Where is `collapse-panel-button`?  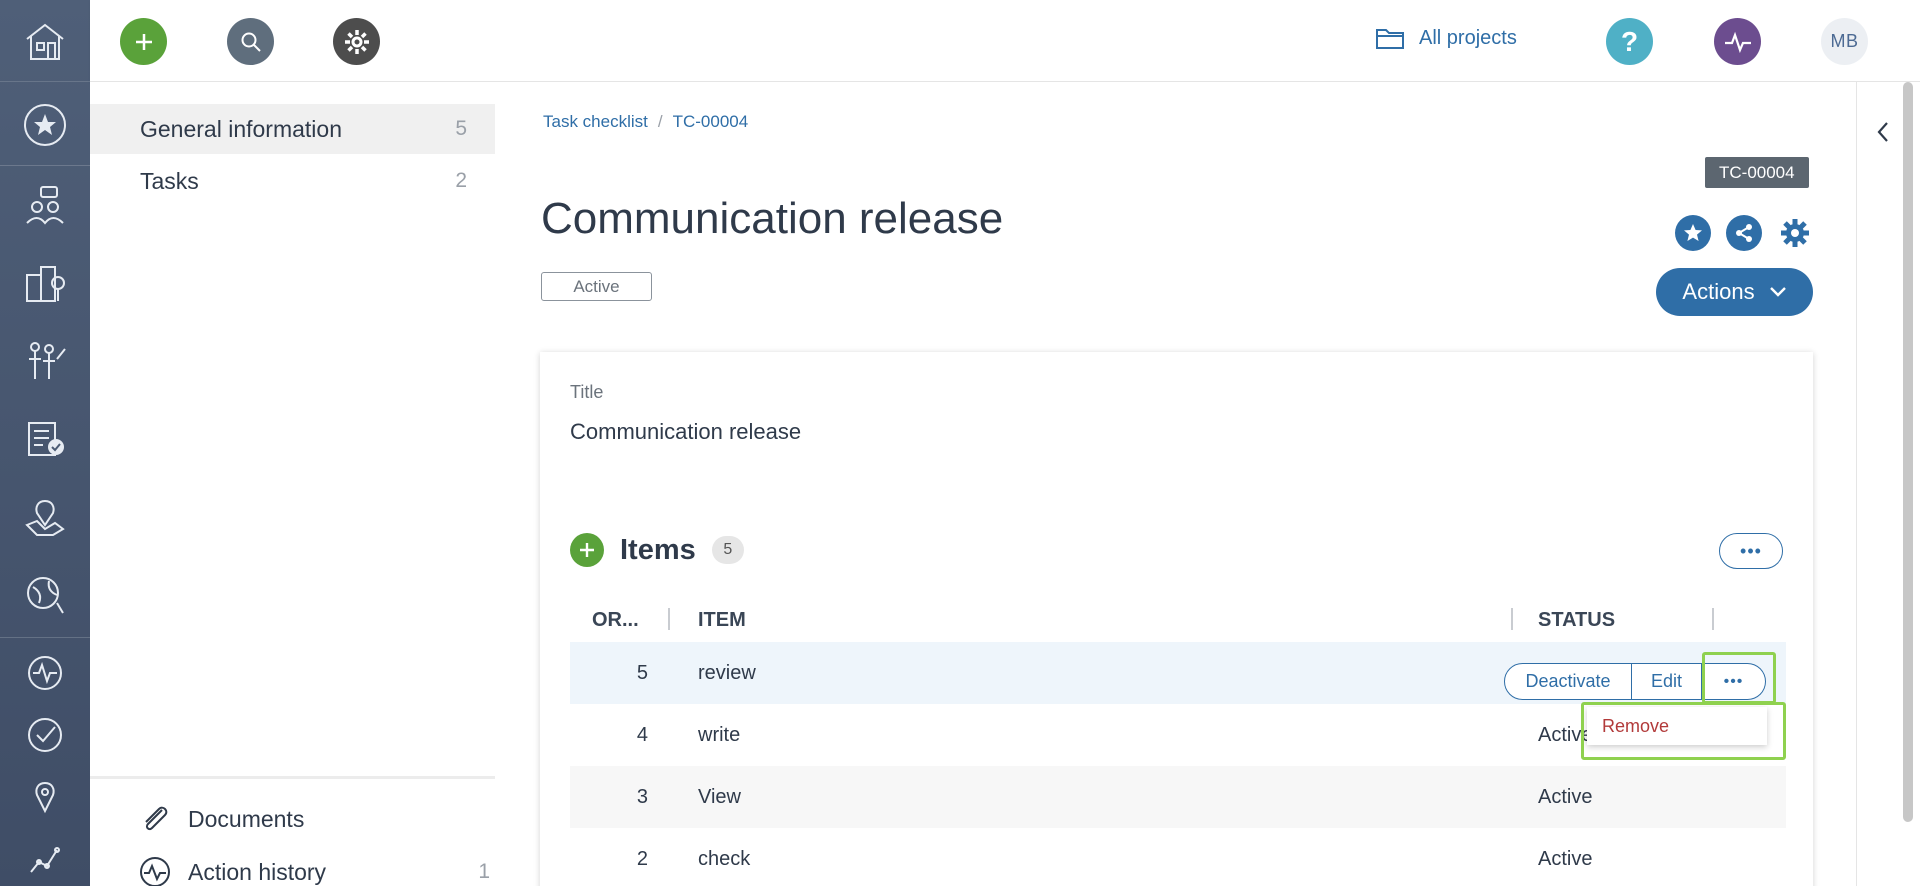 collapse-panel-button is located at coordinates (1883, 134).